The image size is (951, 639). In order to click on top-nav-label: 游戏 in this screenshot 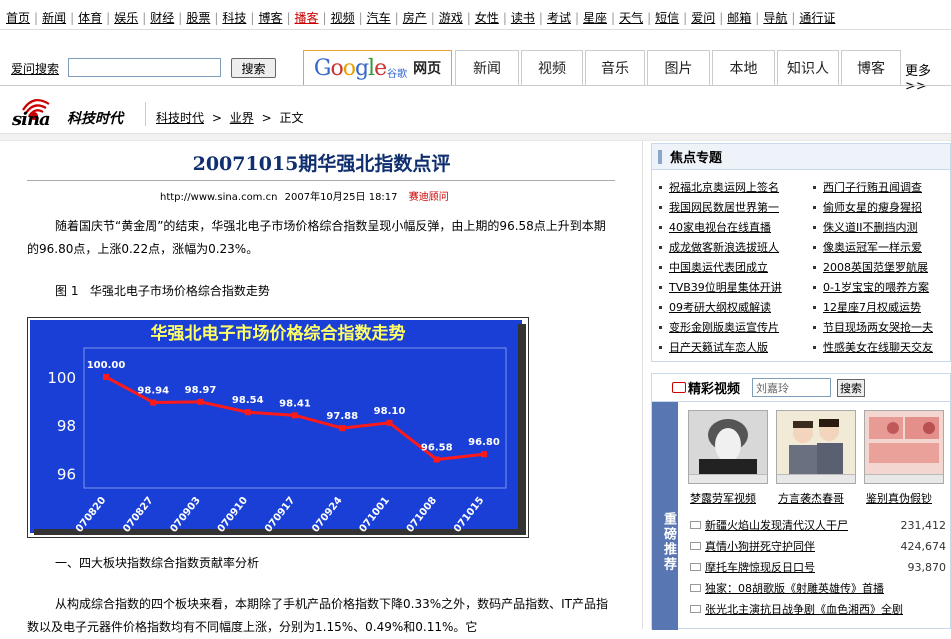, I will do `click(451, 18)`.